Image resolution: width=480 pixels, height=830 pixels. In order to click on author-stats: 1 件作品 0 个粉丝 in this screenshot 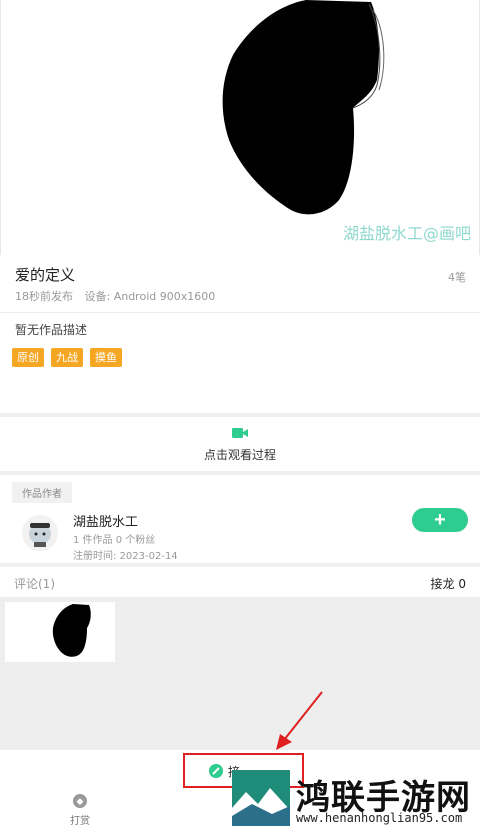, I will do `click(114, 540)`.